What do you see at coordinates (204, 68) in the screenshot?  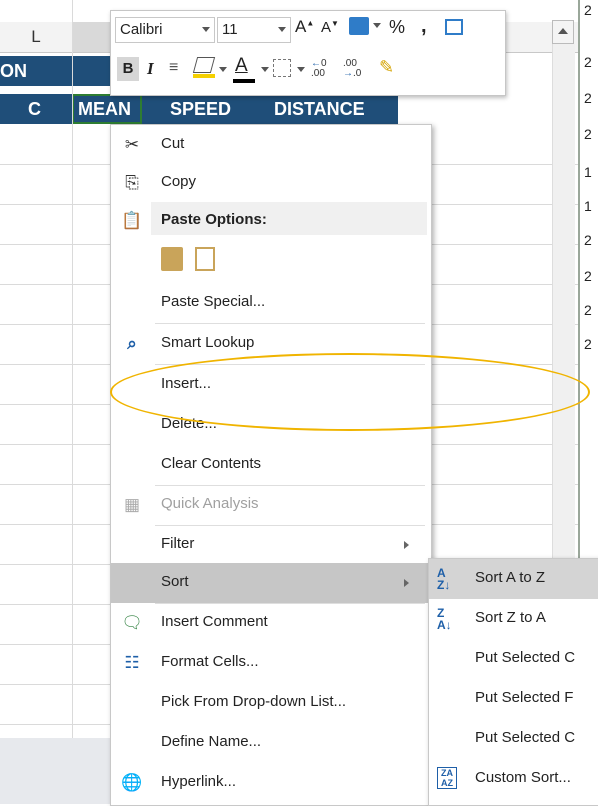 I see `fill-color-icon` at bounding box center [204, 68].